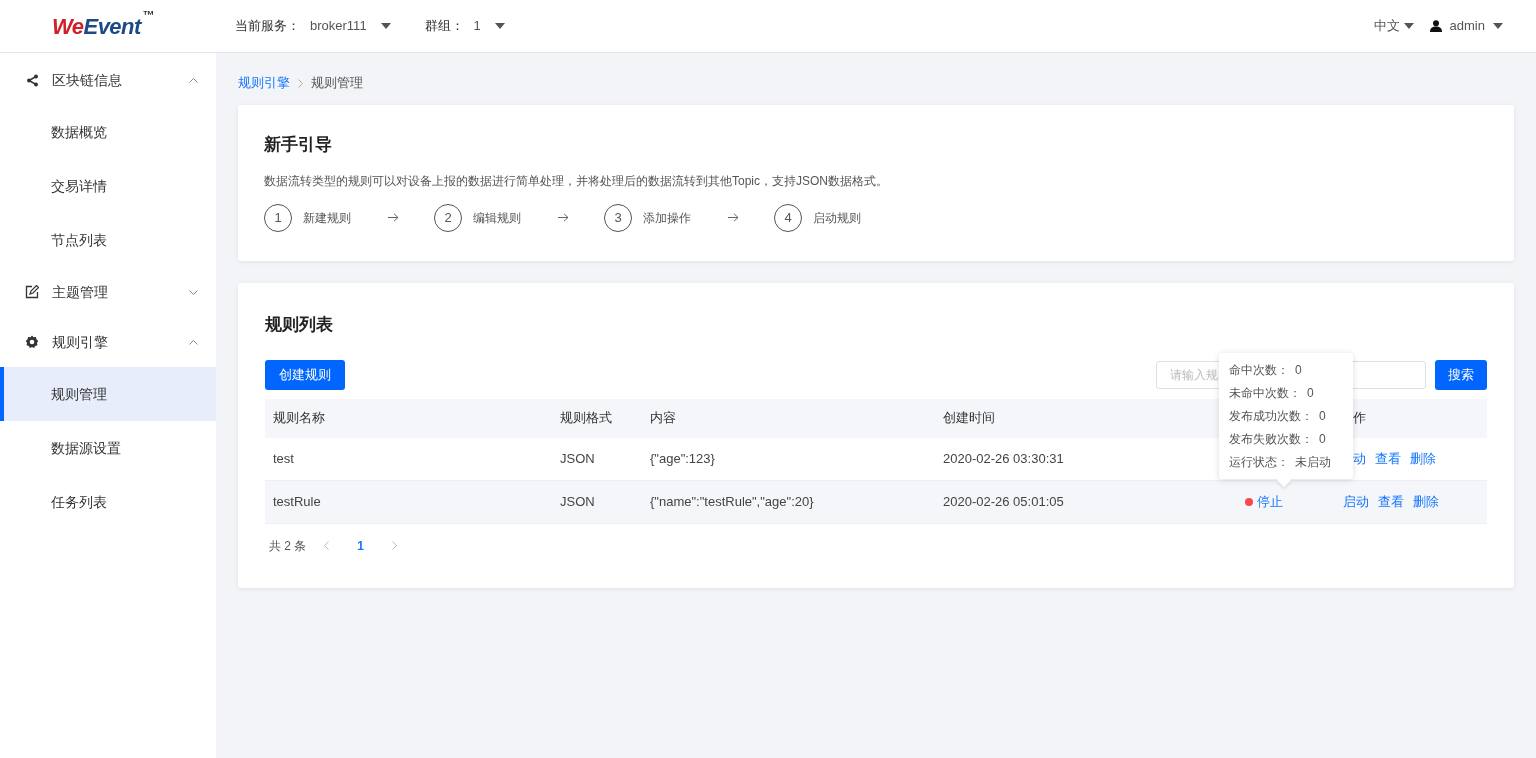 This screenshot has height=758, width=1536. Describe the element at coordinates (103, 25) in the screenshot. I see `logo: WeEvent™` at that location.